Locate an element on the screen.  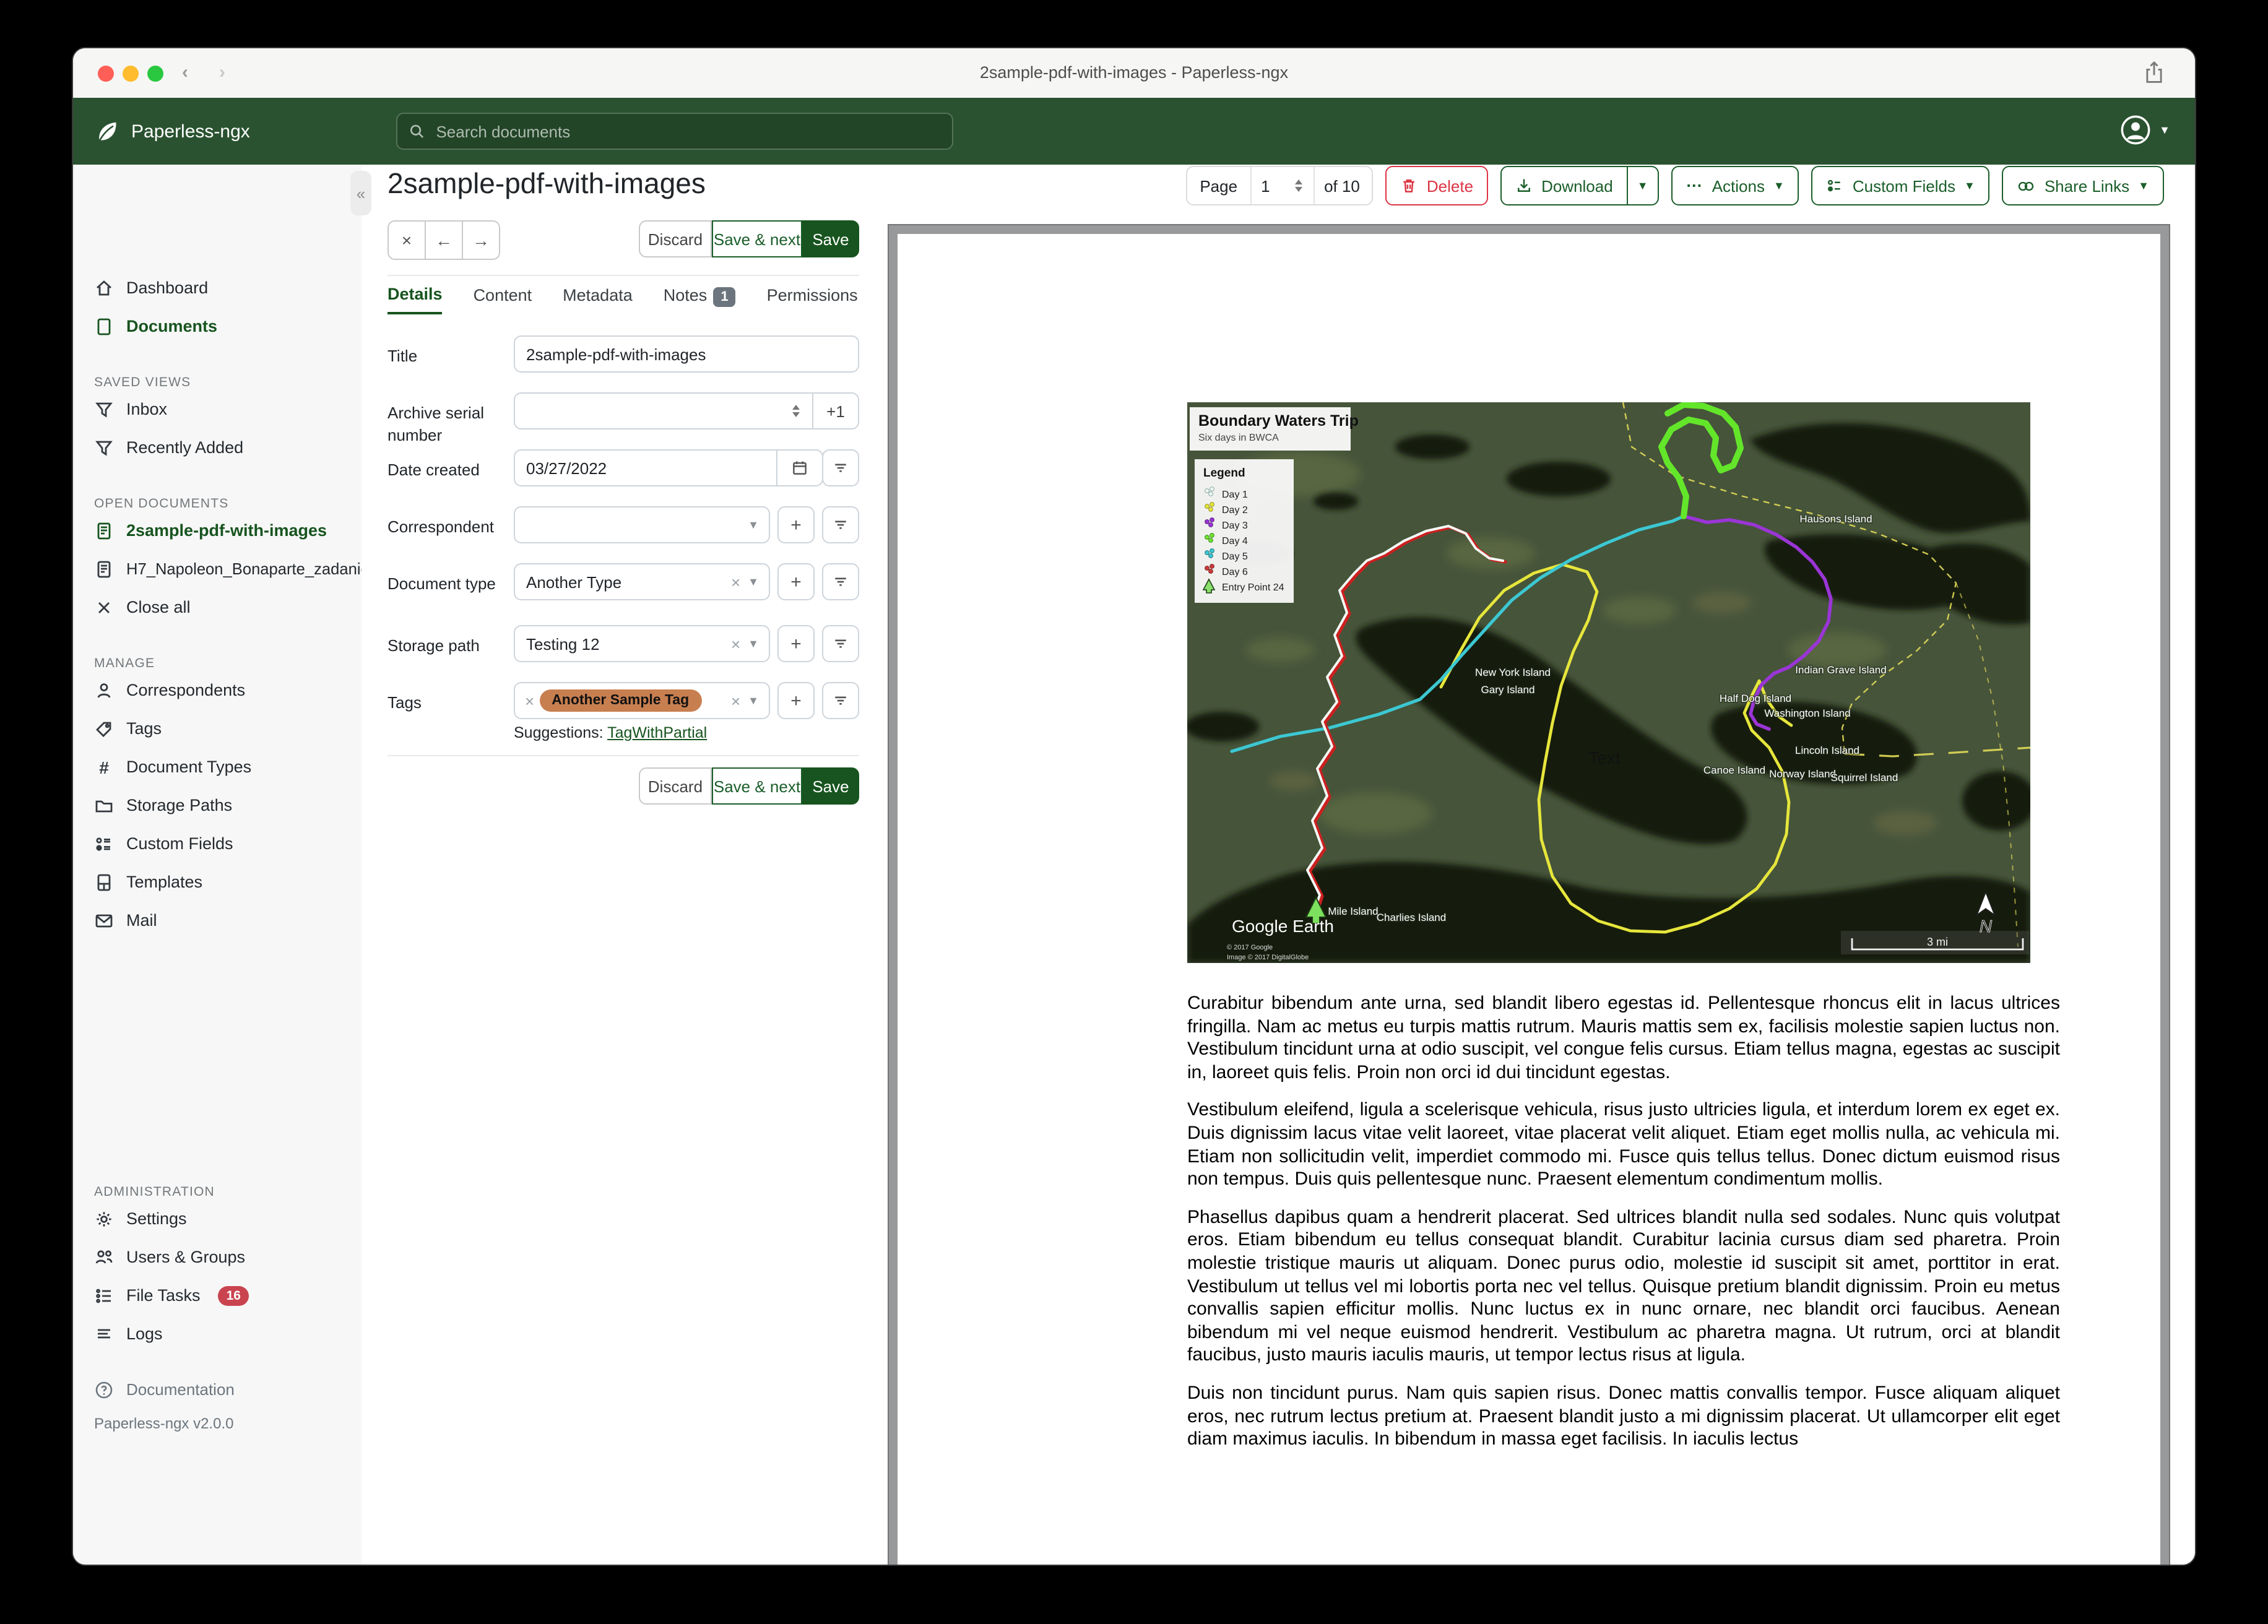
sidebar-item-open-doc-1: 2sample-pdf-with-images is located at coordinates (217, 530).